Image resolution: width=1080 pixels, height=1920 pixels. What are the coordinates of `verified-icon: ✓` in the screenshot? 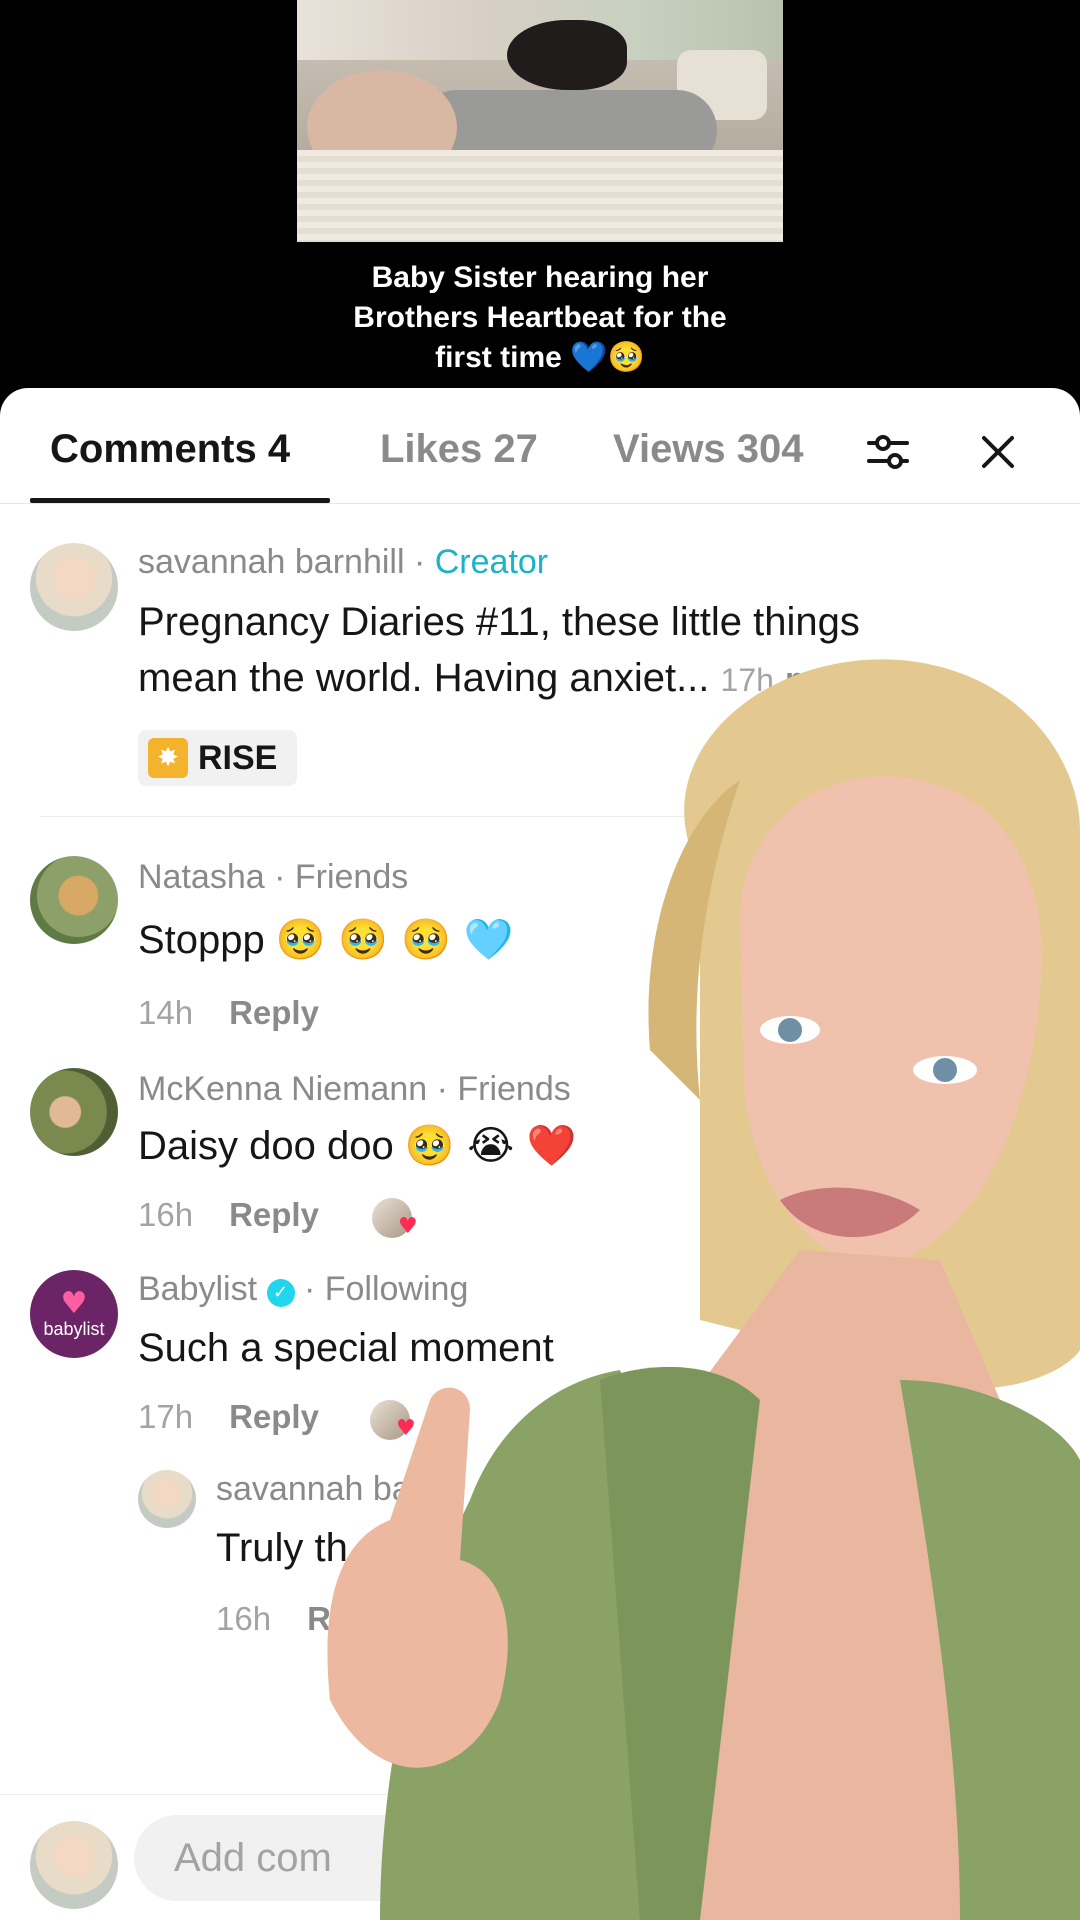 It's located at (280, 1293).